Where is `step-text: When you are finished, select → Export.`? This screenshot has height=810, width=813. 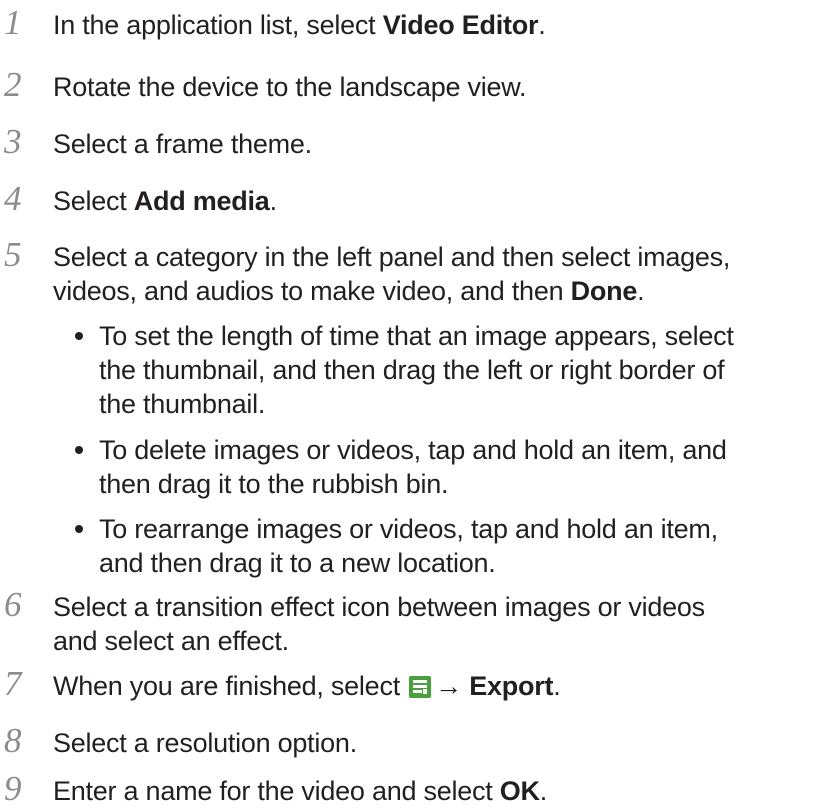
step-text: When you are finished, select → Export. is located at coordinates (307, 686).